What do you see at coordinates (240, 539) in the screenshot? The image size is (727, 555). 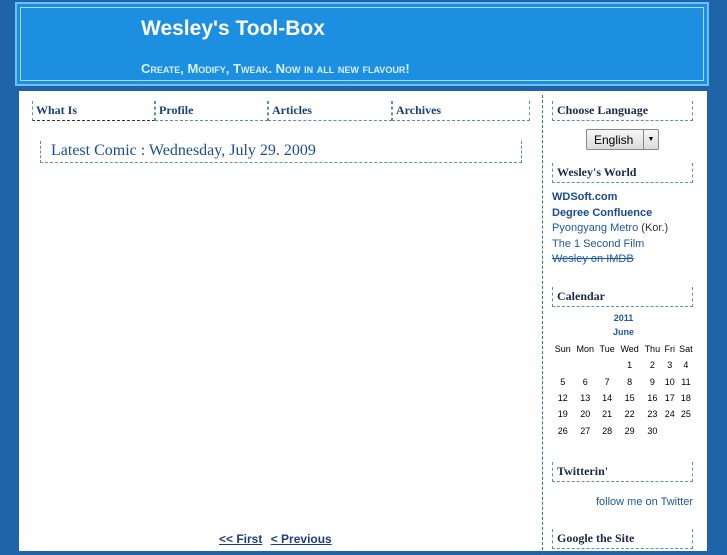 I see `first-link: << First` at bounding box center [240, 539].